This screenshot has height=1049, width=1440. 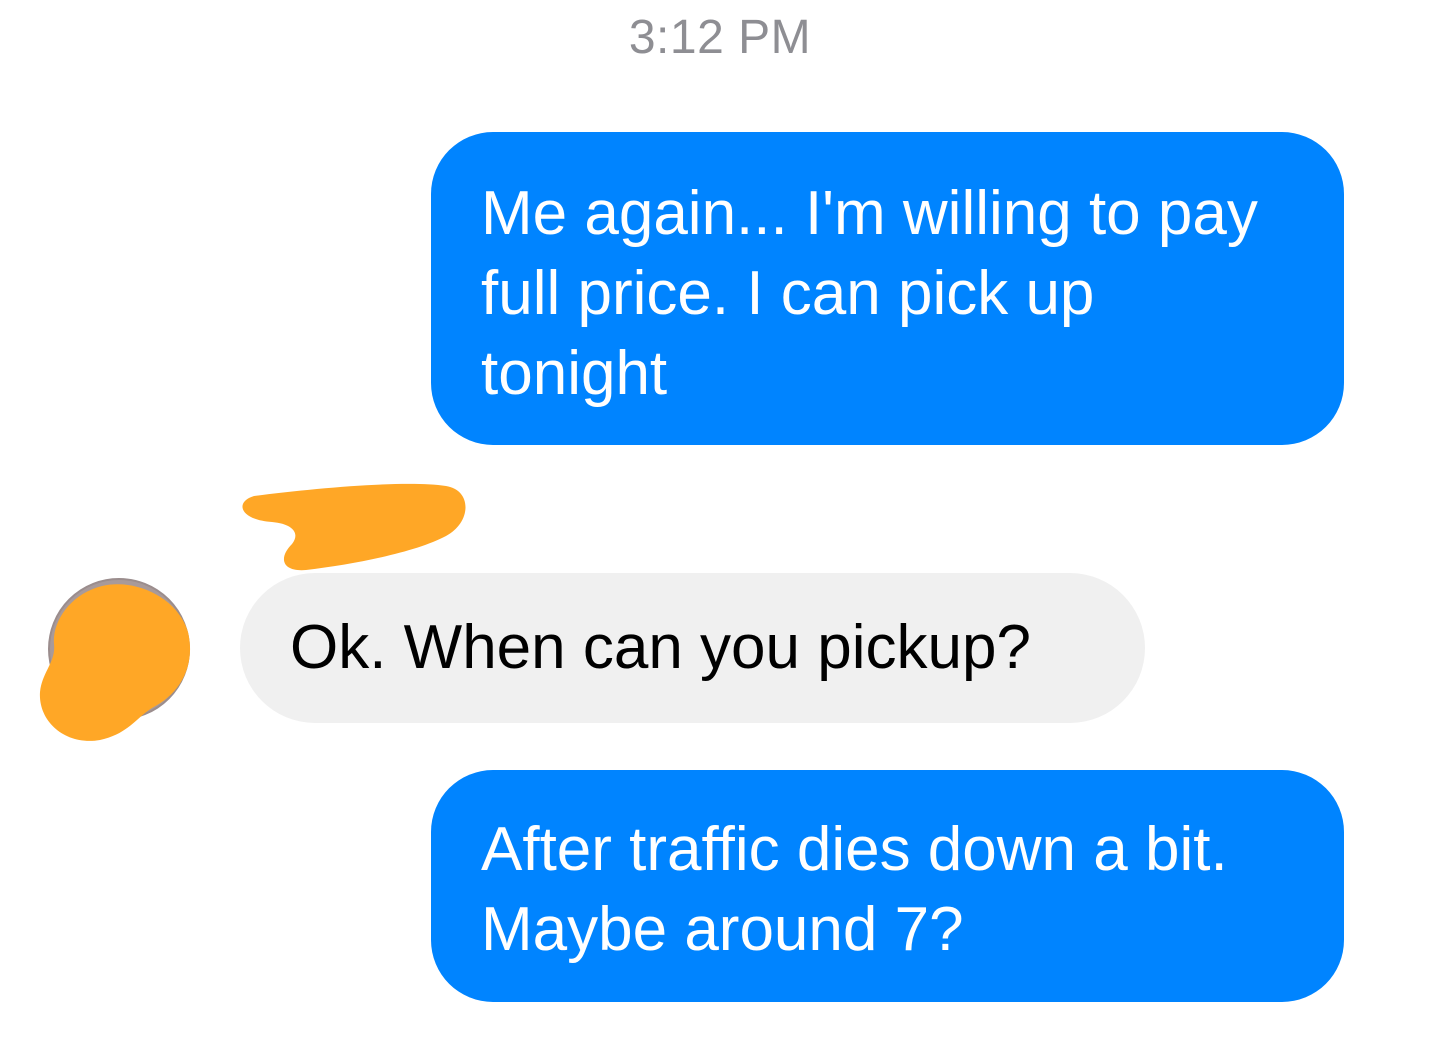 What do you see at coordinates (692, 648) in the screenshot?
I see `incoming-message-bubble: Ok. When can you pickup?` at bounding box center [692, 648].